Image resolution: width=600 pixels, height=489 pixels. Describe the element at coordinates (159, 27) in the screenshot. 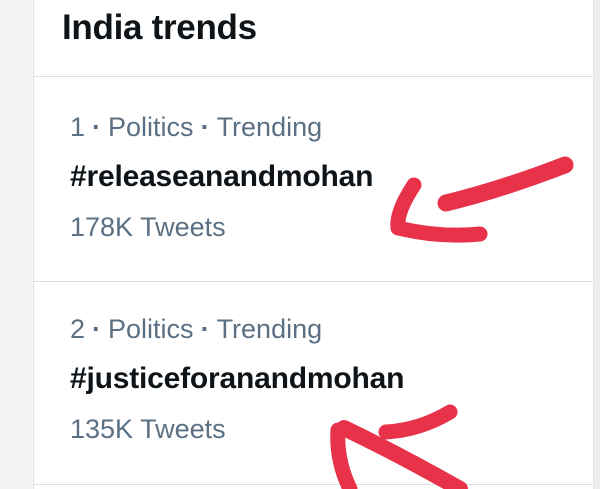

I see `panel-title: India trends` at that location.